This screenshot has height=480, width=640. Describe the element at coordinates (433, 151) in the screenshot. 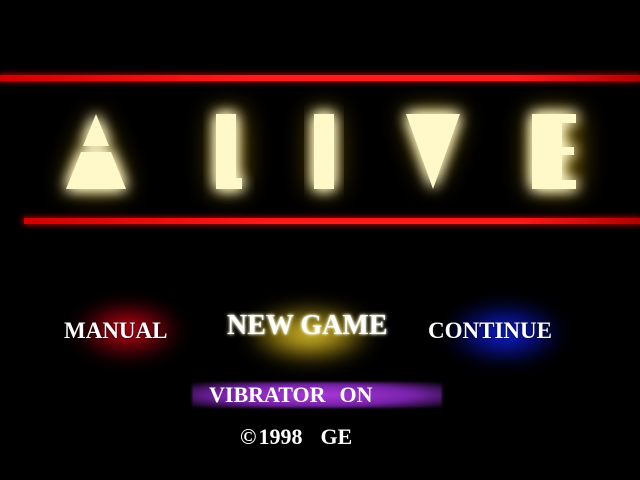

I see `logo-letter-v` at that location.